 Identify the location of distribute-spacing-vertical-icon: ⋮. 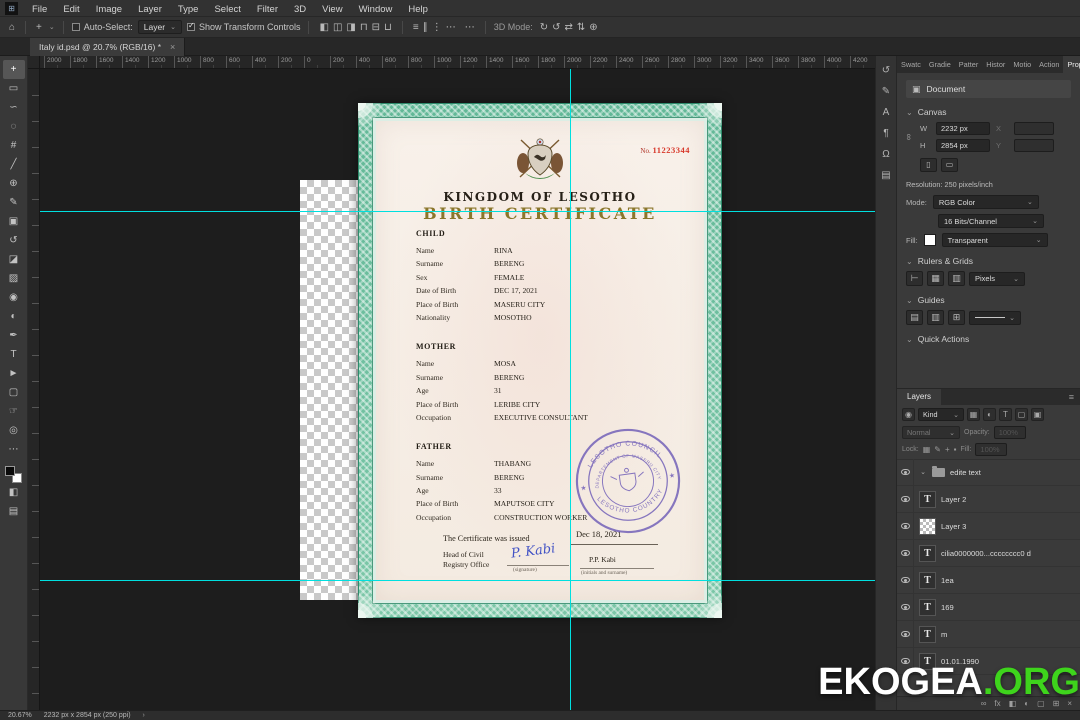
(437, 27).